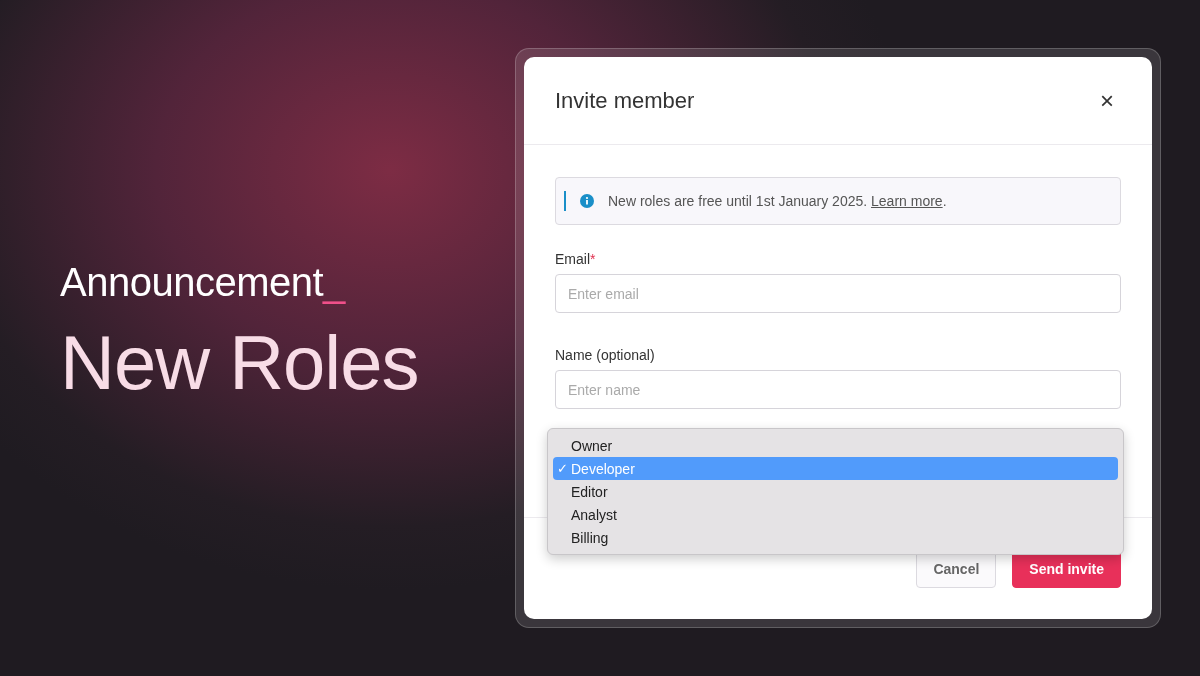 The width and height of the screenshot is (1200, 676). Describe the element at coordinates (587, 201) in the screenshot. I see `info-icon` at that location.